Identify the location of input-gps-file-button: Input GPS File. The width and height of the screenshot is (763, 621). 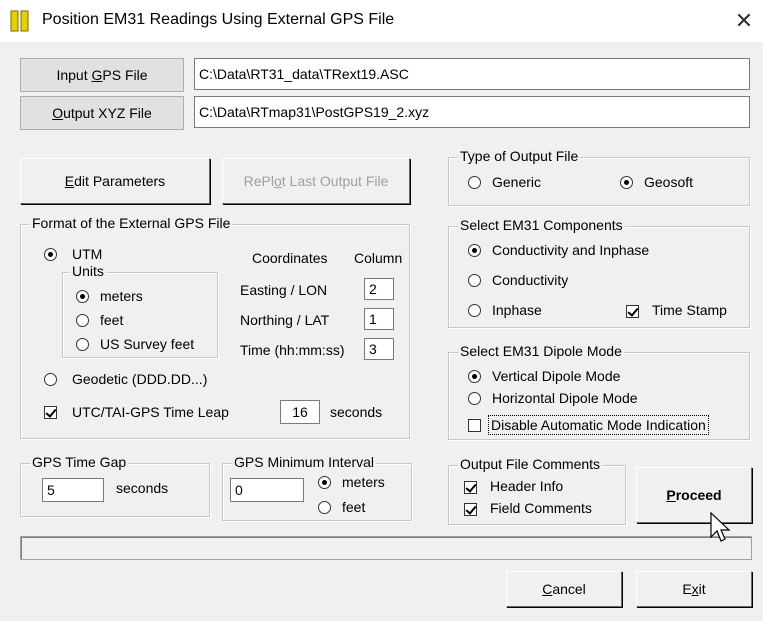
(102, 75).